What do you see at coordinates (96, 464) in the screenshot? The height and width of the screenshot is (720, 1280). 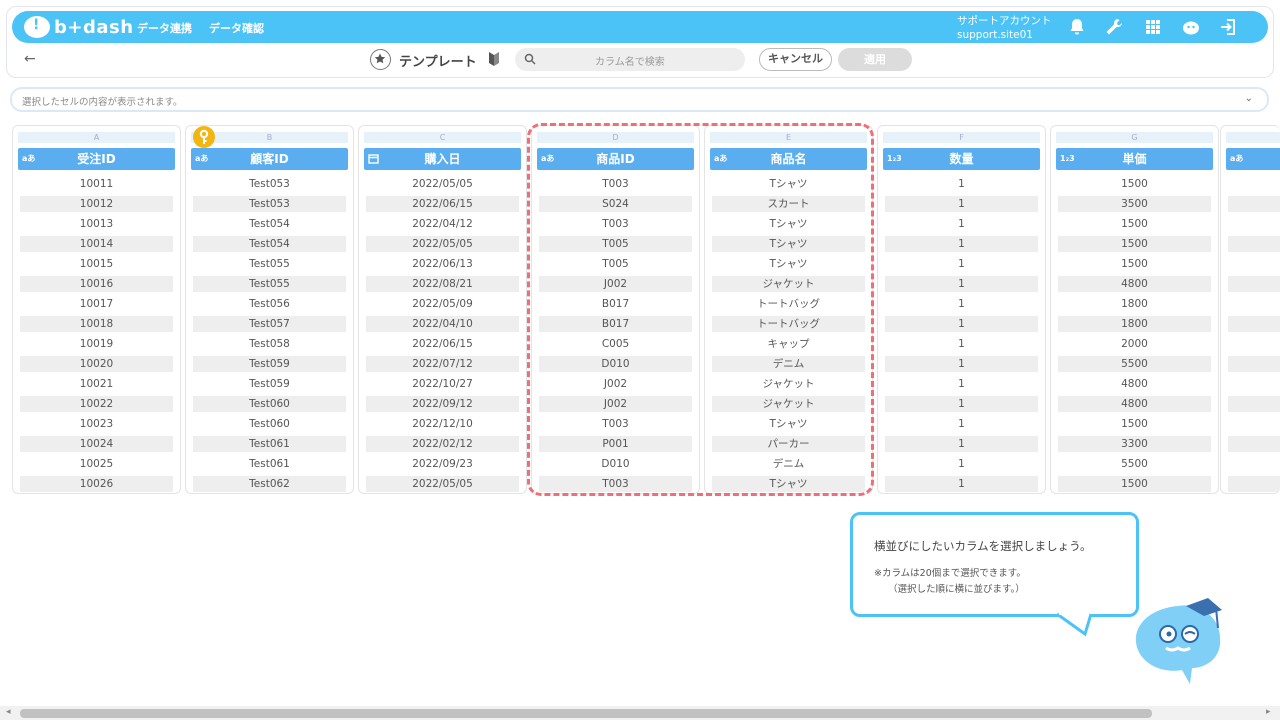 I see `table-cell: 10025` at bounding box center [96, 464].